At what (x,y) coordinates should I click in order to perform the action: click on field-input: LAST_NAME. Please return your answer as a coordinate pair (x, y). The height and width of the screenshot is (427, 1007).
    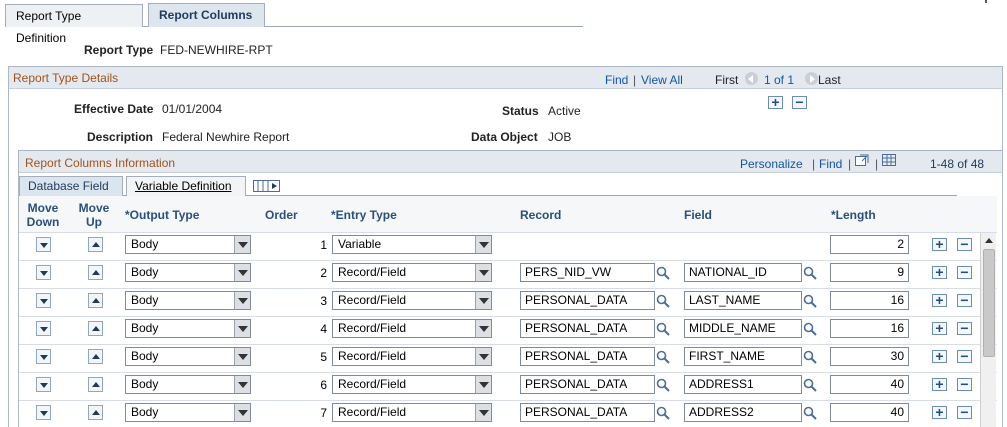
    Looking at the image, I should click on (743, 300).